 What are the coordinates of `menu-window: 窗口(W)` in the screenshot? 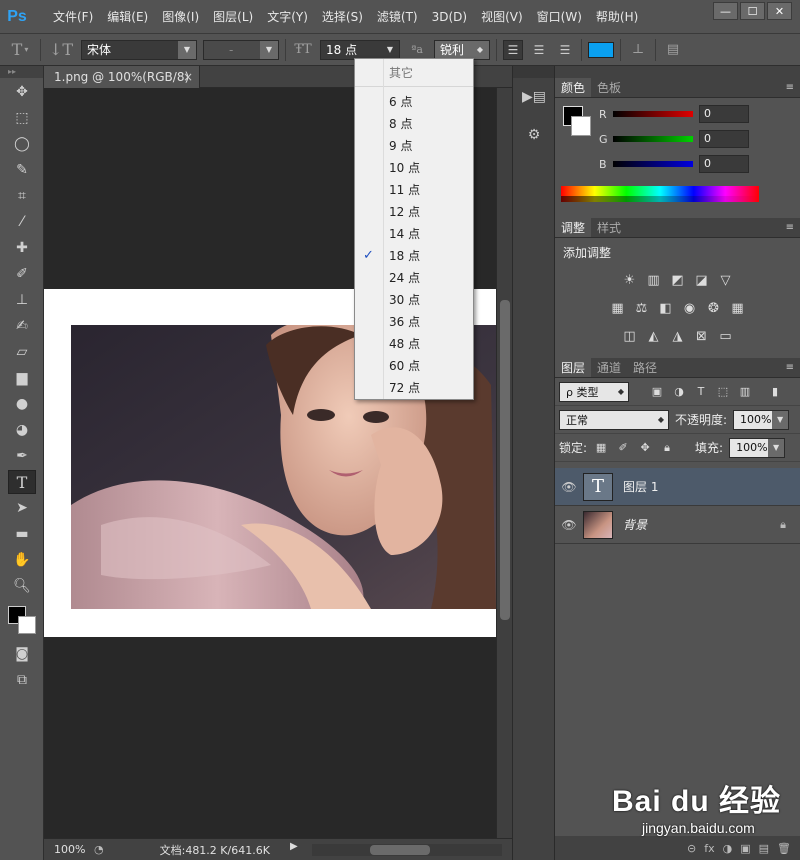 It's located at (559, 17).